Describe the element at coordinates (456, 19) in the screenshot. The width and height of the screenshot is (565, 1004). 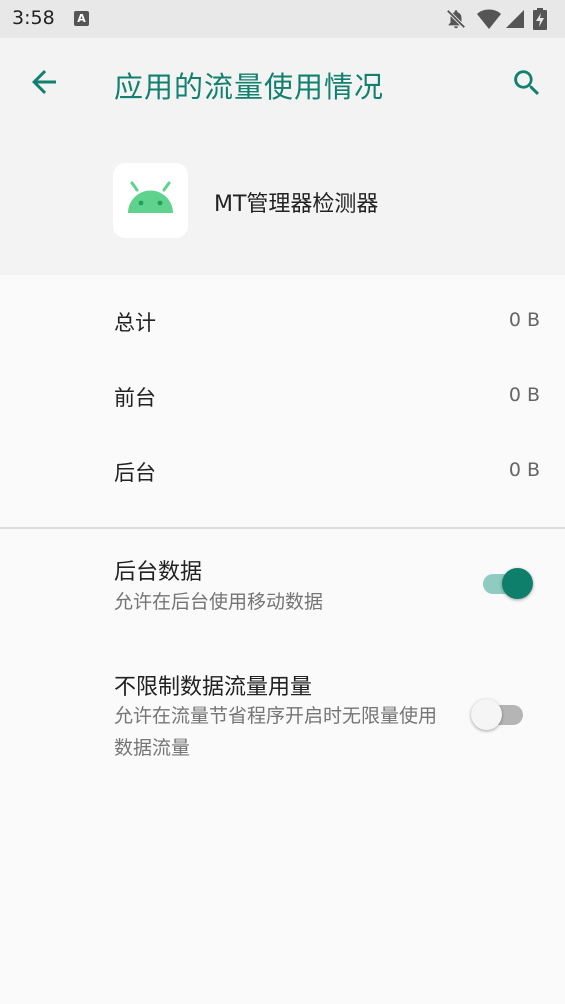
I see `notifications-off-icon` at that location.